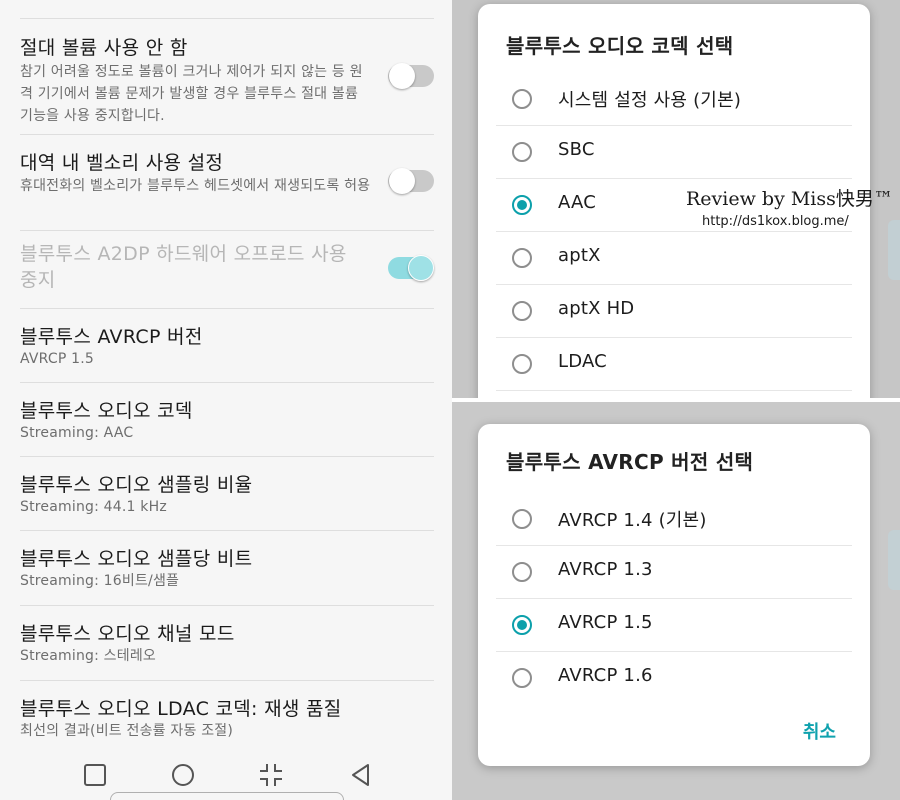 Image resolution: width=900 pixels, height=800 pixels. I want to click on option-label: LDAC, so click(582, 361).